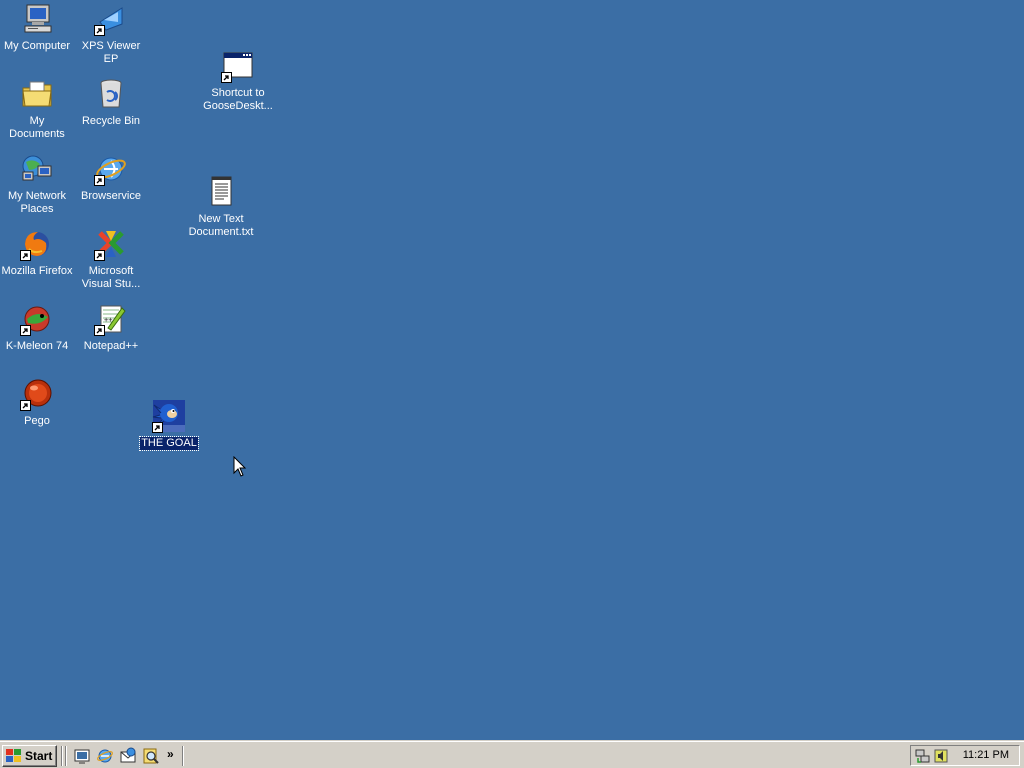 This screenshot has width=1024, height=768. I want to click on system-tray: 11:21 PM, so click(965, 755).